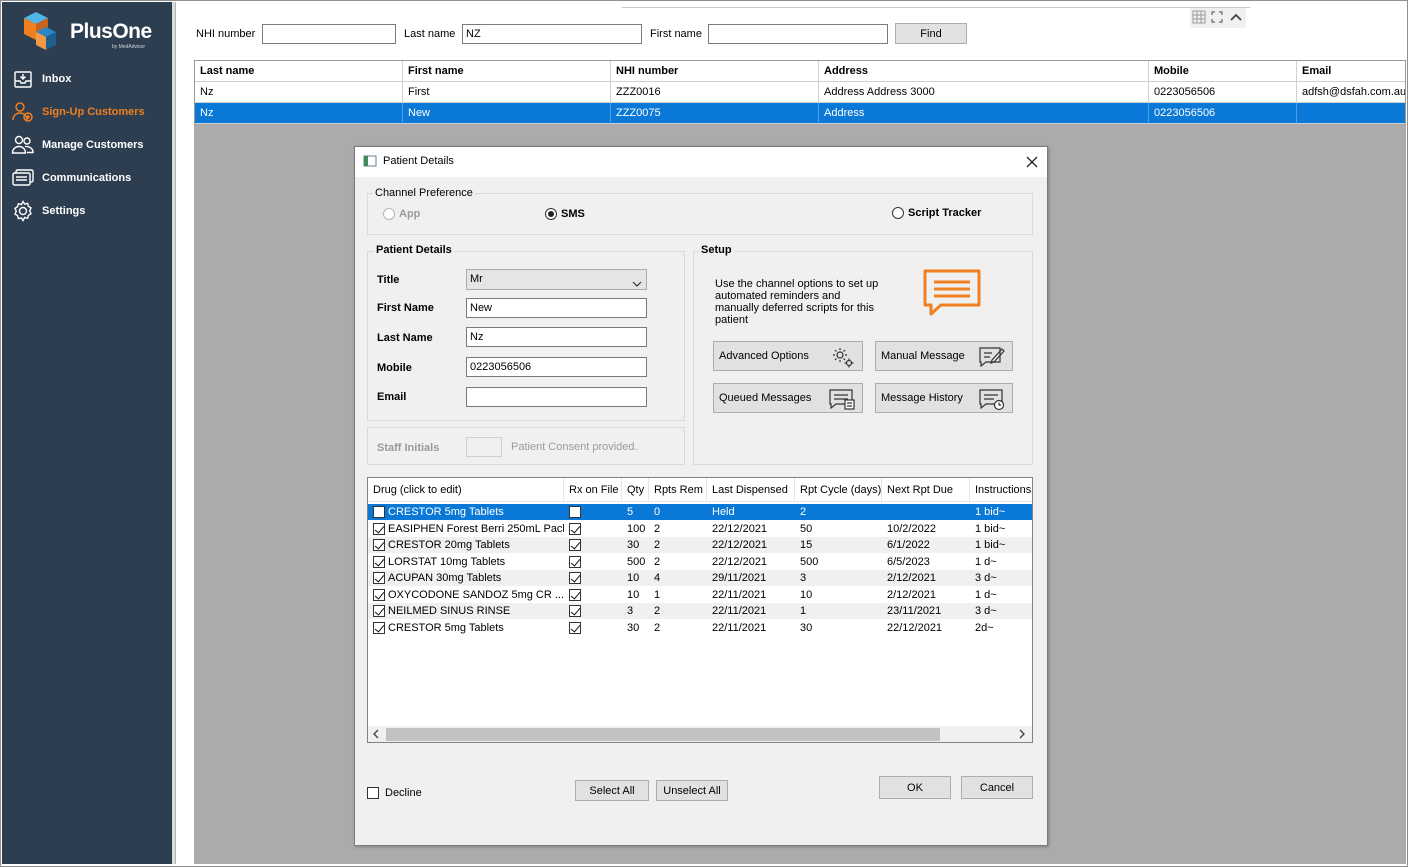  What do you see at coordinates (89, 145) in the screenshot?
I see `sidebar-item-manage-customers: Manage Customers` at bounding box center [89, 145].